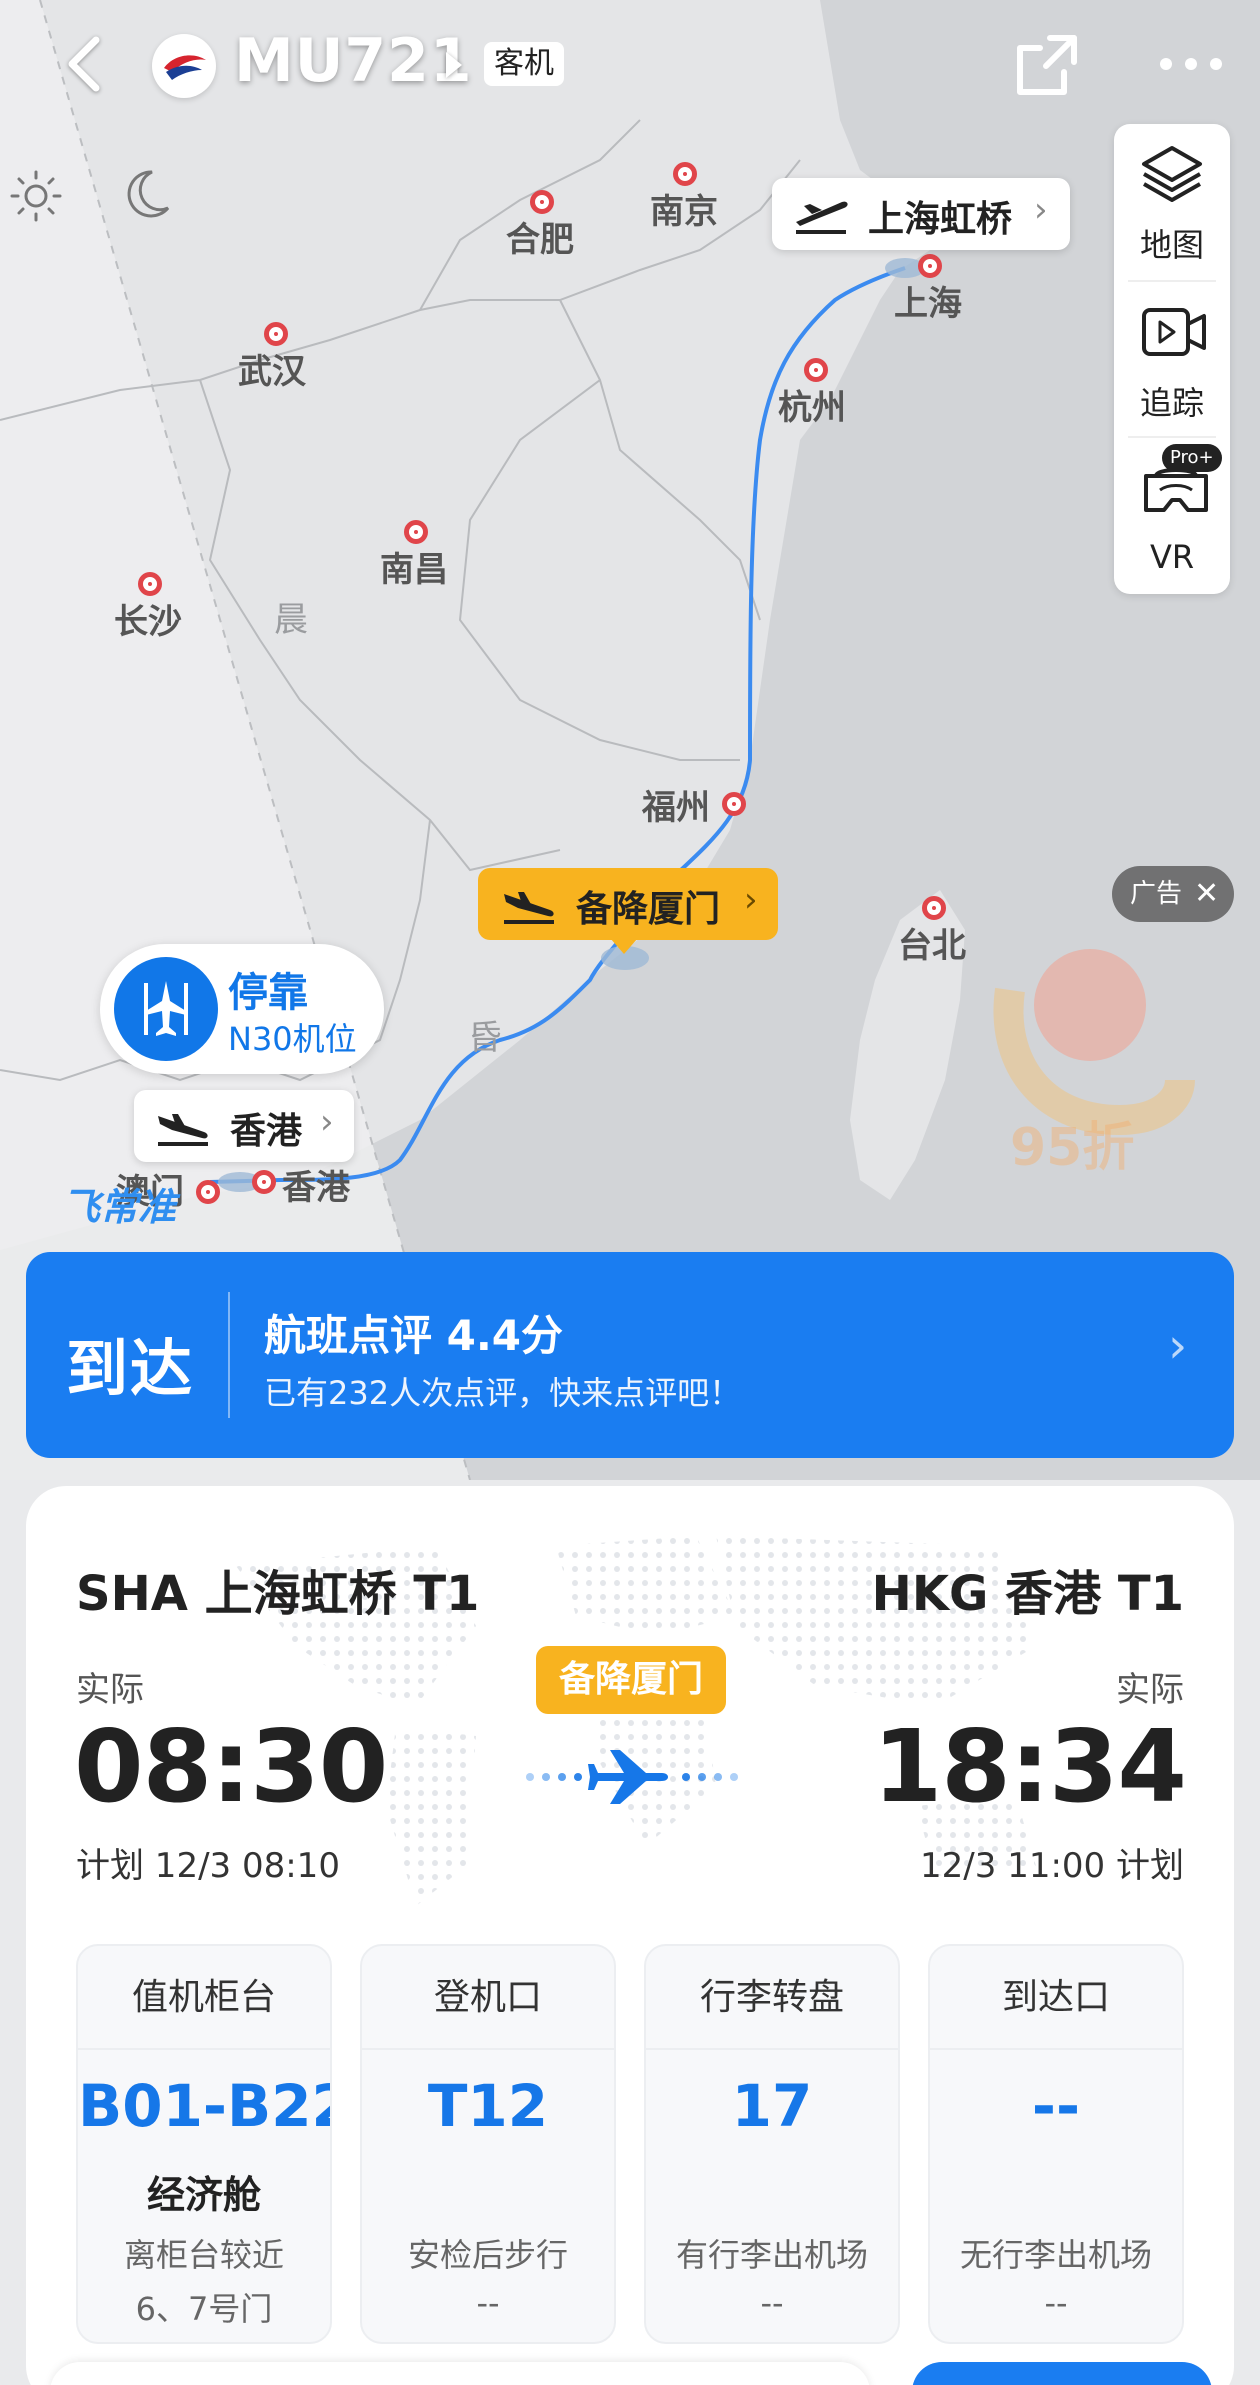  What do you see at coordinates (148, 622) in the screenshot?
I see `city-label-changsha: 长沙` at bounding box center [148, 622].